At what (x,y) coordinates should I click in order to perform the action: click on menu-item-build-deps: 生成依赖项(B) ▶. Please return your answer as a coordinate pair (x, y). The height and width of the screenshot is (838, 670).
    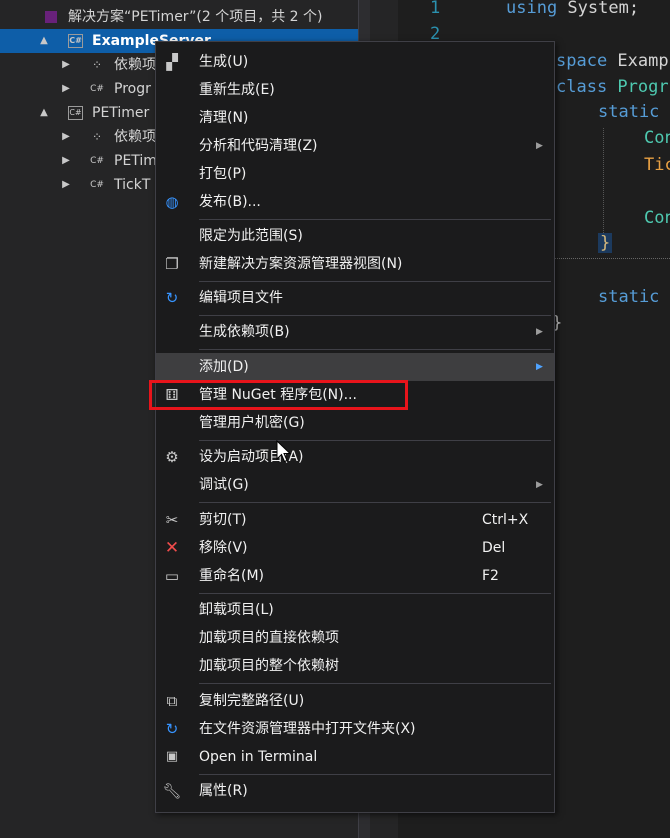
    Looking at the image, I should click on (355, 332).